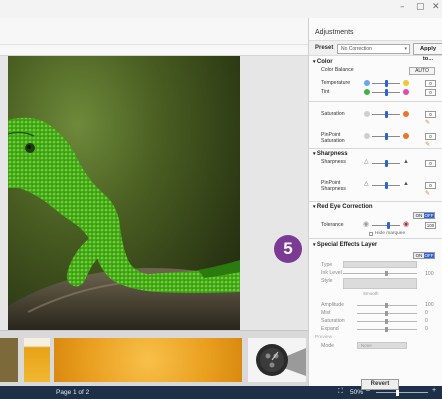 The image size is (442, 399). What do you see at coordinates (386, 136) in the screenshot?
I see `pinpoint-saturation-knob` at bounding box center [386, 136].